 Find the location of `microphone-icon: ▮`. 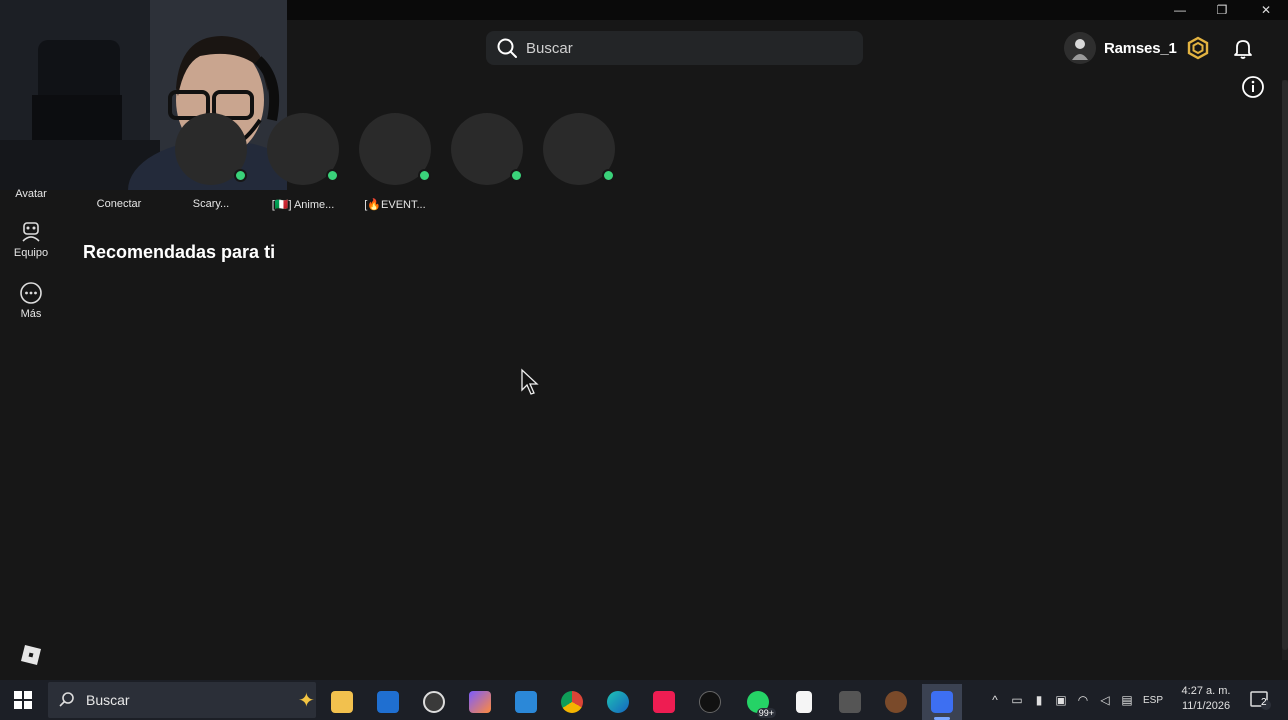

microphone-icon: ▮ is located at coordinates (1039, 700).